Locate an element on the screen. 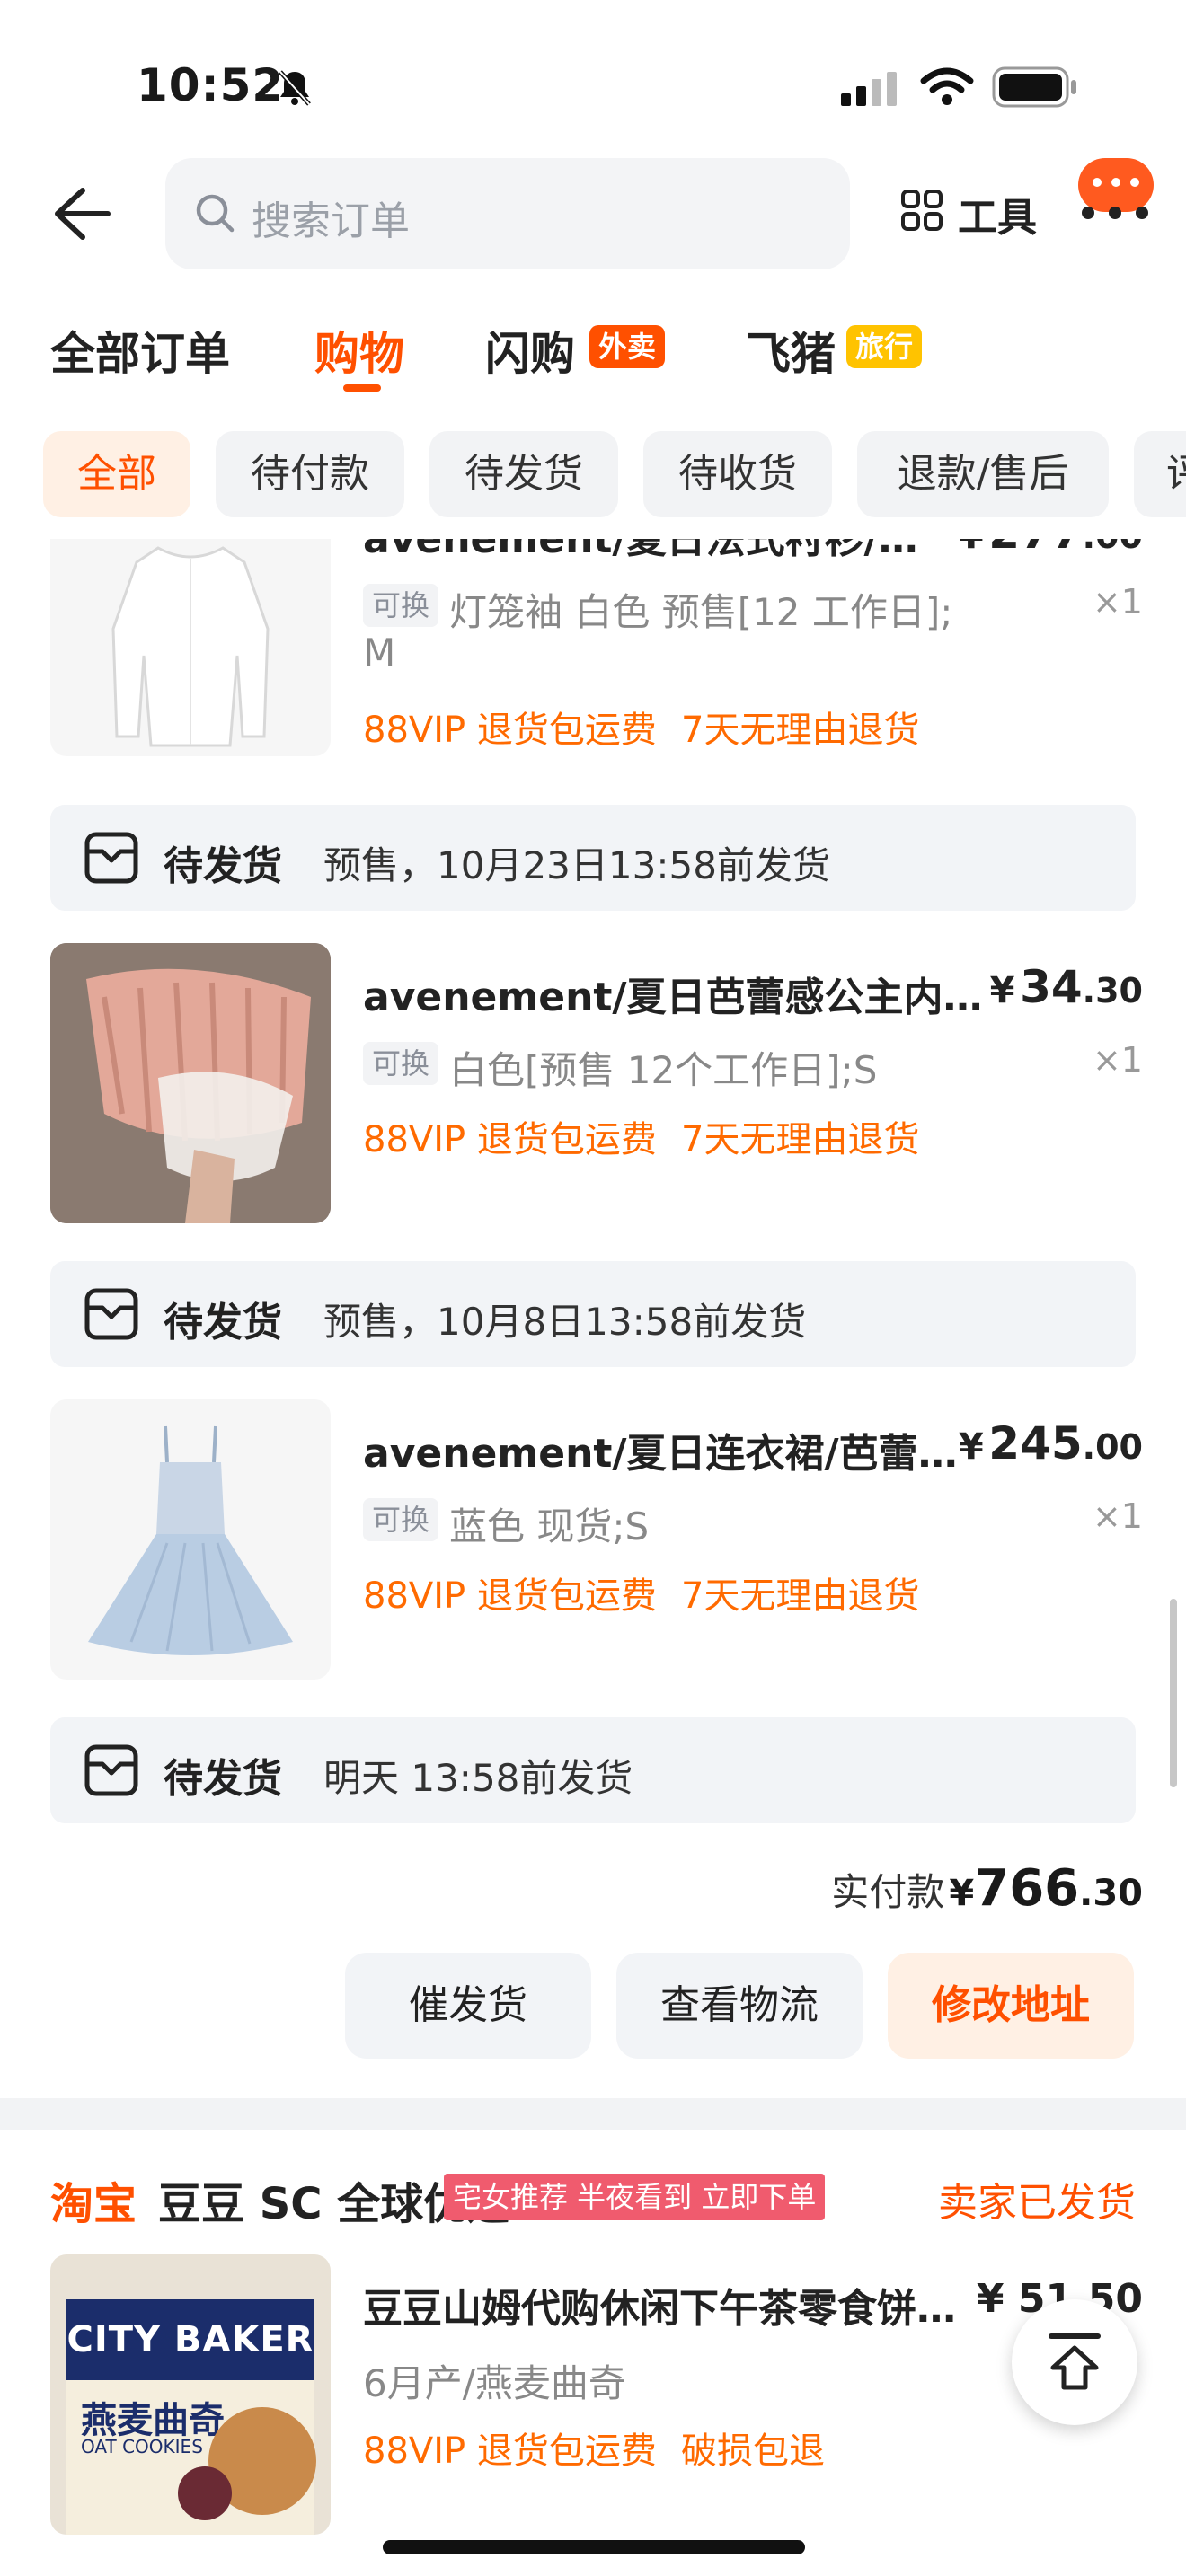 This screenshot has height=2576, width=1186. takeout-badge: 外卖 is located at coordinates (627, 346).